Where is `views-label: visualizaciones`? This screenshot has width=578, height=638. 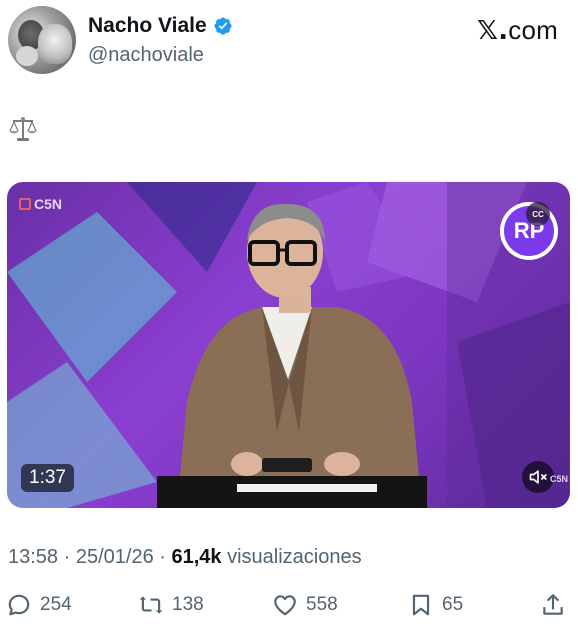
views-label: visualizaciones is located at coordinates (291, 557).